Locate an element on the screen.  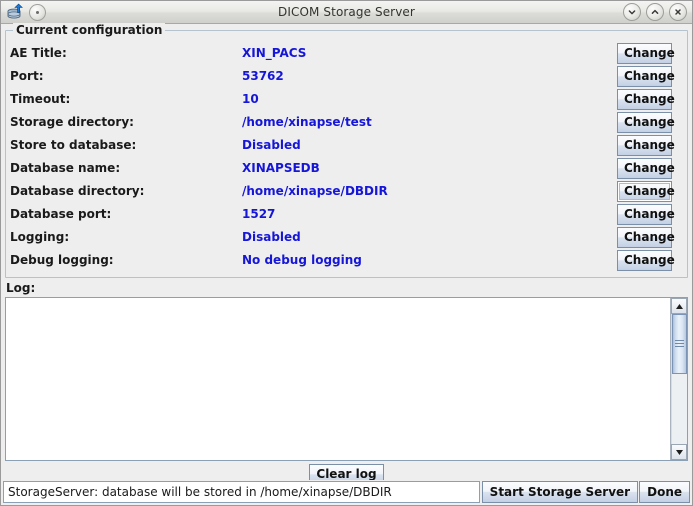
config-row: Database name: XINAPSEDB Change is located at coordinates (346, 167).